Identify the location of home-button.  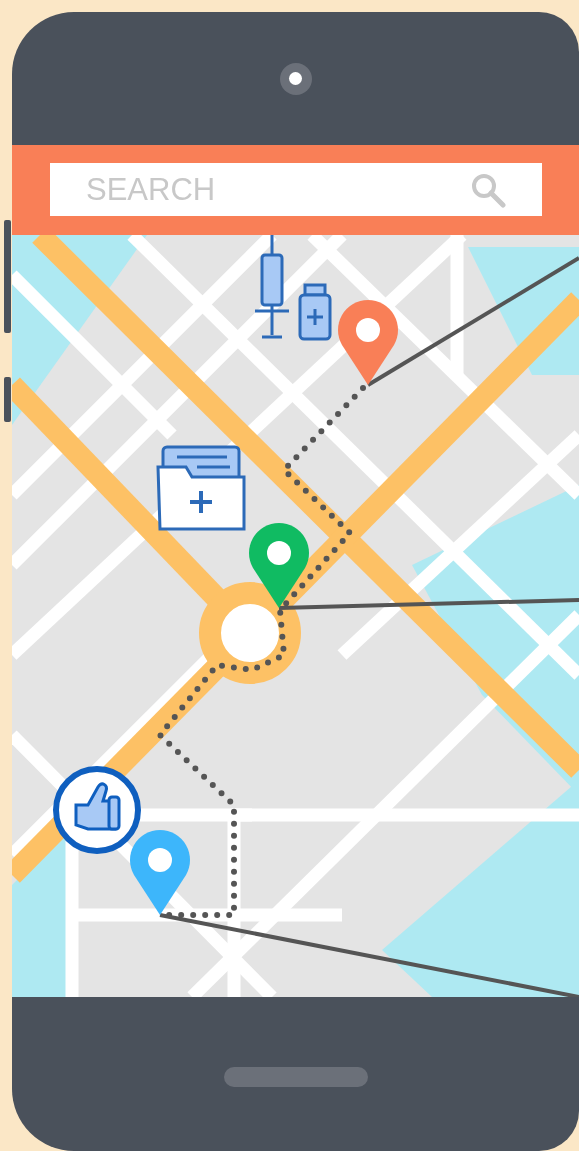
(295, 1077).